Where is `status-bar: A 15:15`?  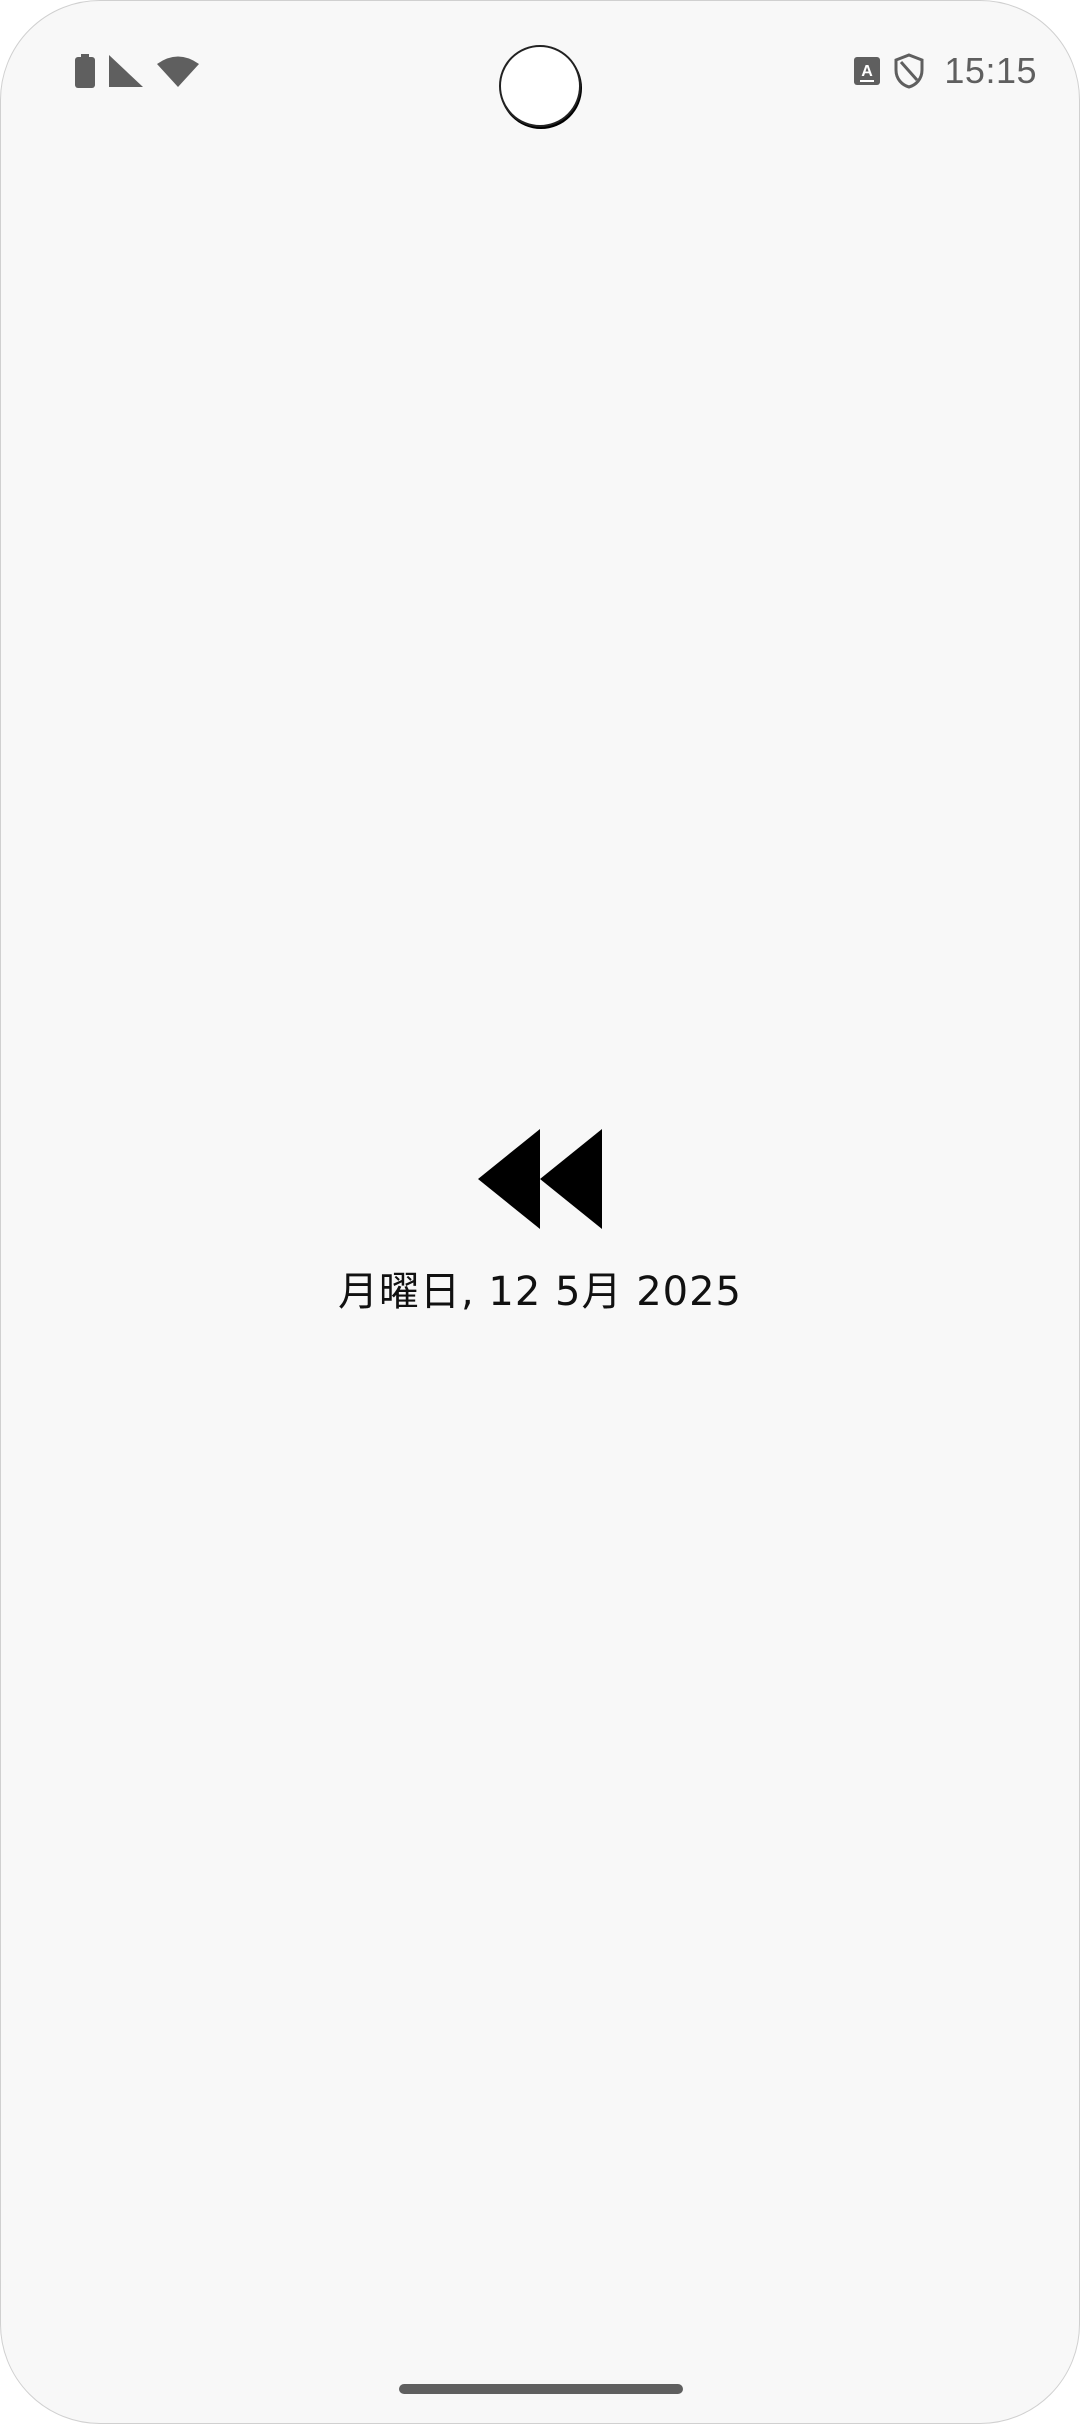 status-bar: A 15:15 is located at coordinates (540, 71).